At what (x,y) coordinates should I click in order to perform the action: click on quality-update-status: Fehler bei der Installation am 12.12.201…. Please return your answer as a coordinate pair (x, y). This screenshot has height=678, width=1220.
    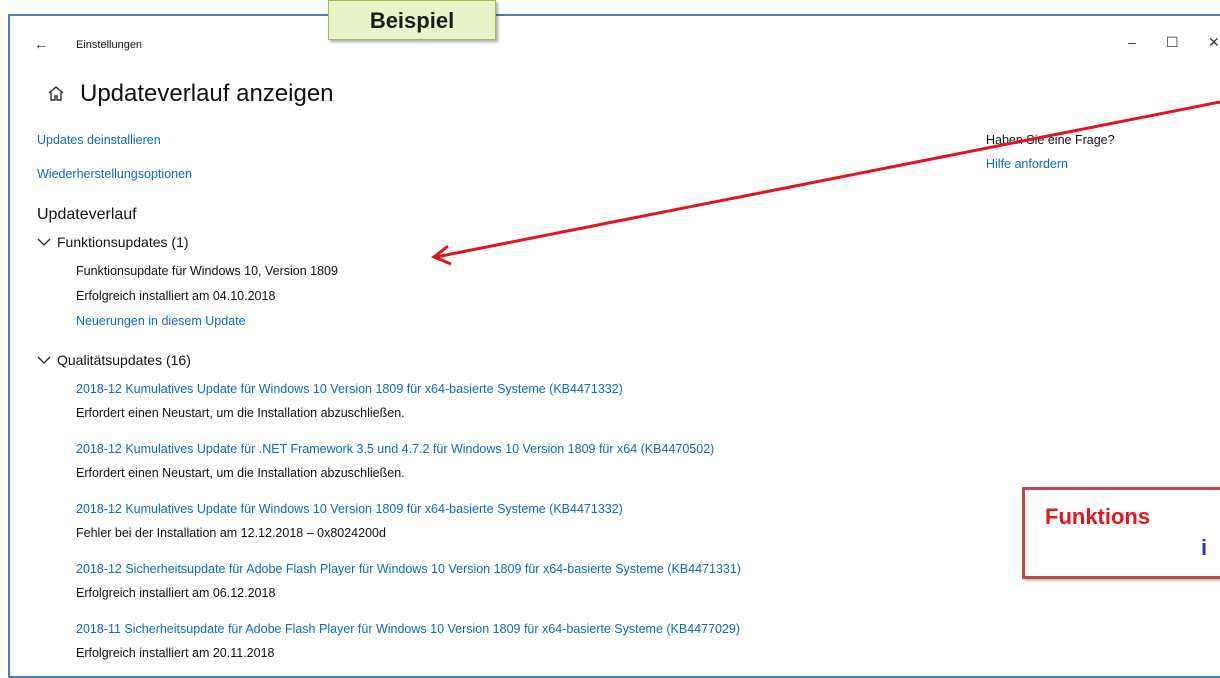
    Looking at the image, I should click on (231, 533).